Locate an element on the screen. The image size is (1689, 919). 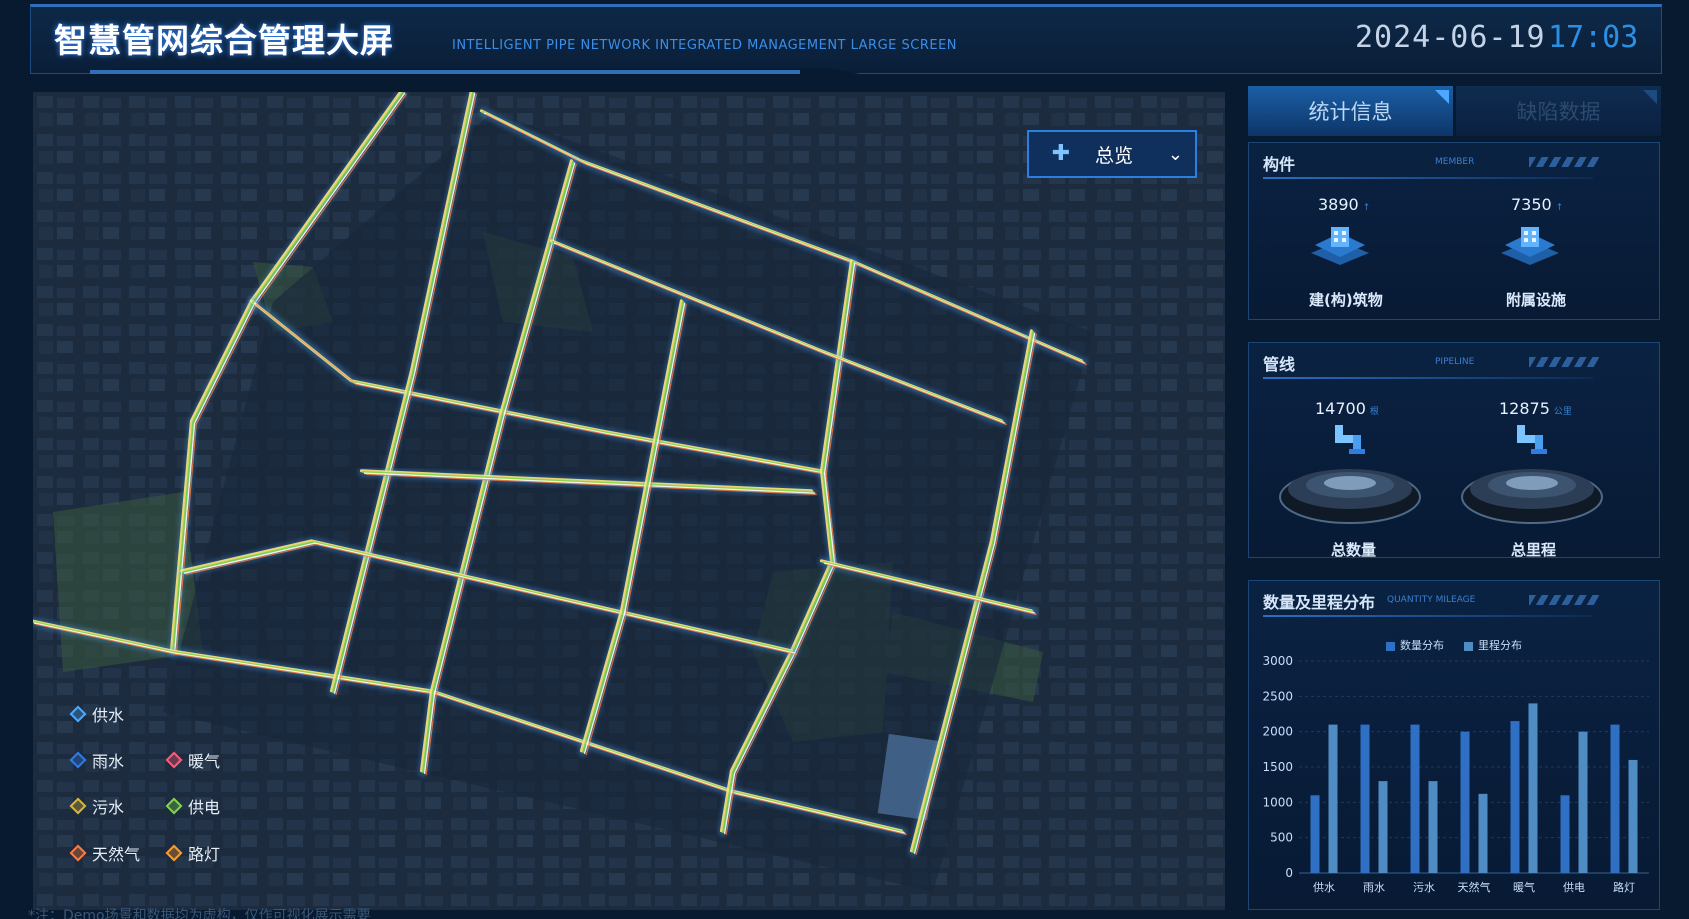
header-underline is located at coordinates (445, 72).